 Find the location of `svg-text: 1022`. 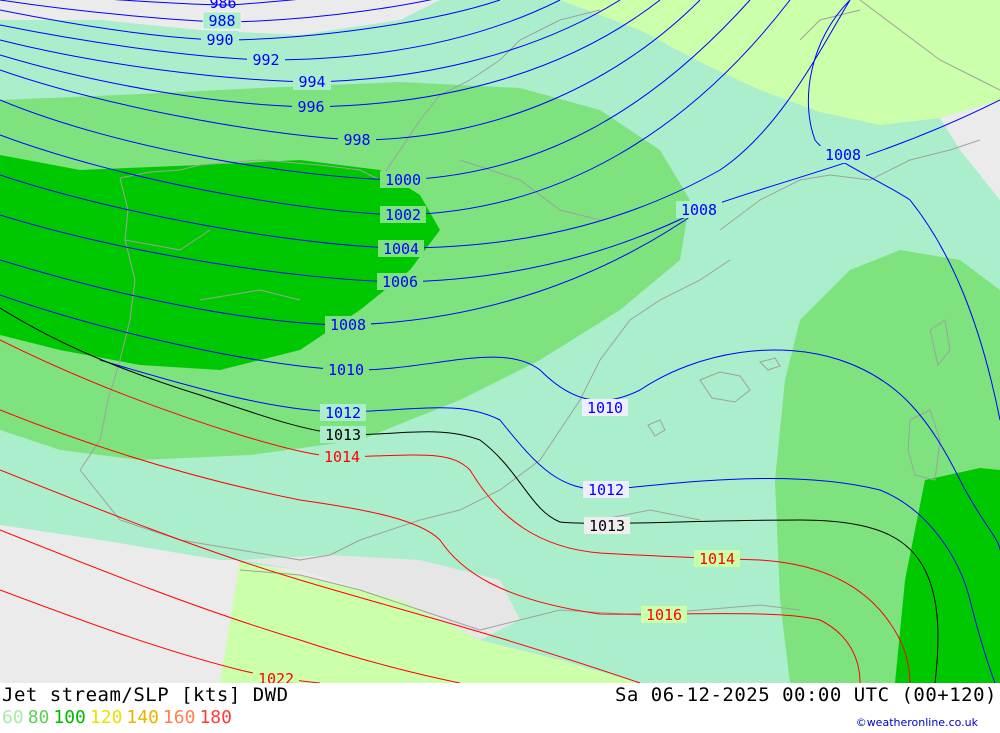

svg-text: 1022 is located at coordinates (276, 676).